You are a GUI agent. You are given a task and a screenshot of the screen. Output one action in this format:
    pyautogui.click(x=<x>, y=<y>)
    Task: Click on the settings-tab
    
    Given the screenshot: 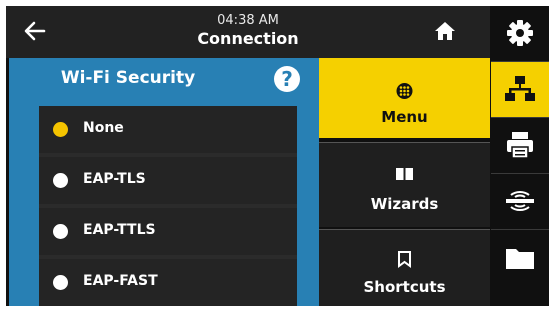 What is the action you would take?
    pyautogui.click(x=520, y=34)
    